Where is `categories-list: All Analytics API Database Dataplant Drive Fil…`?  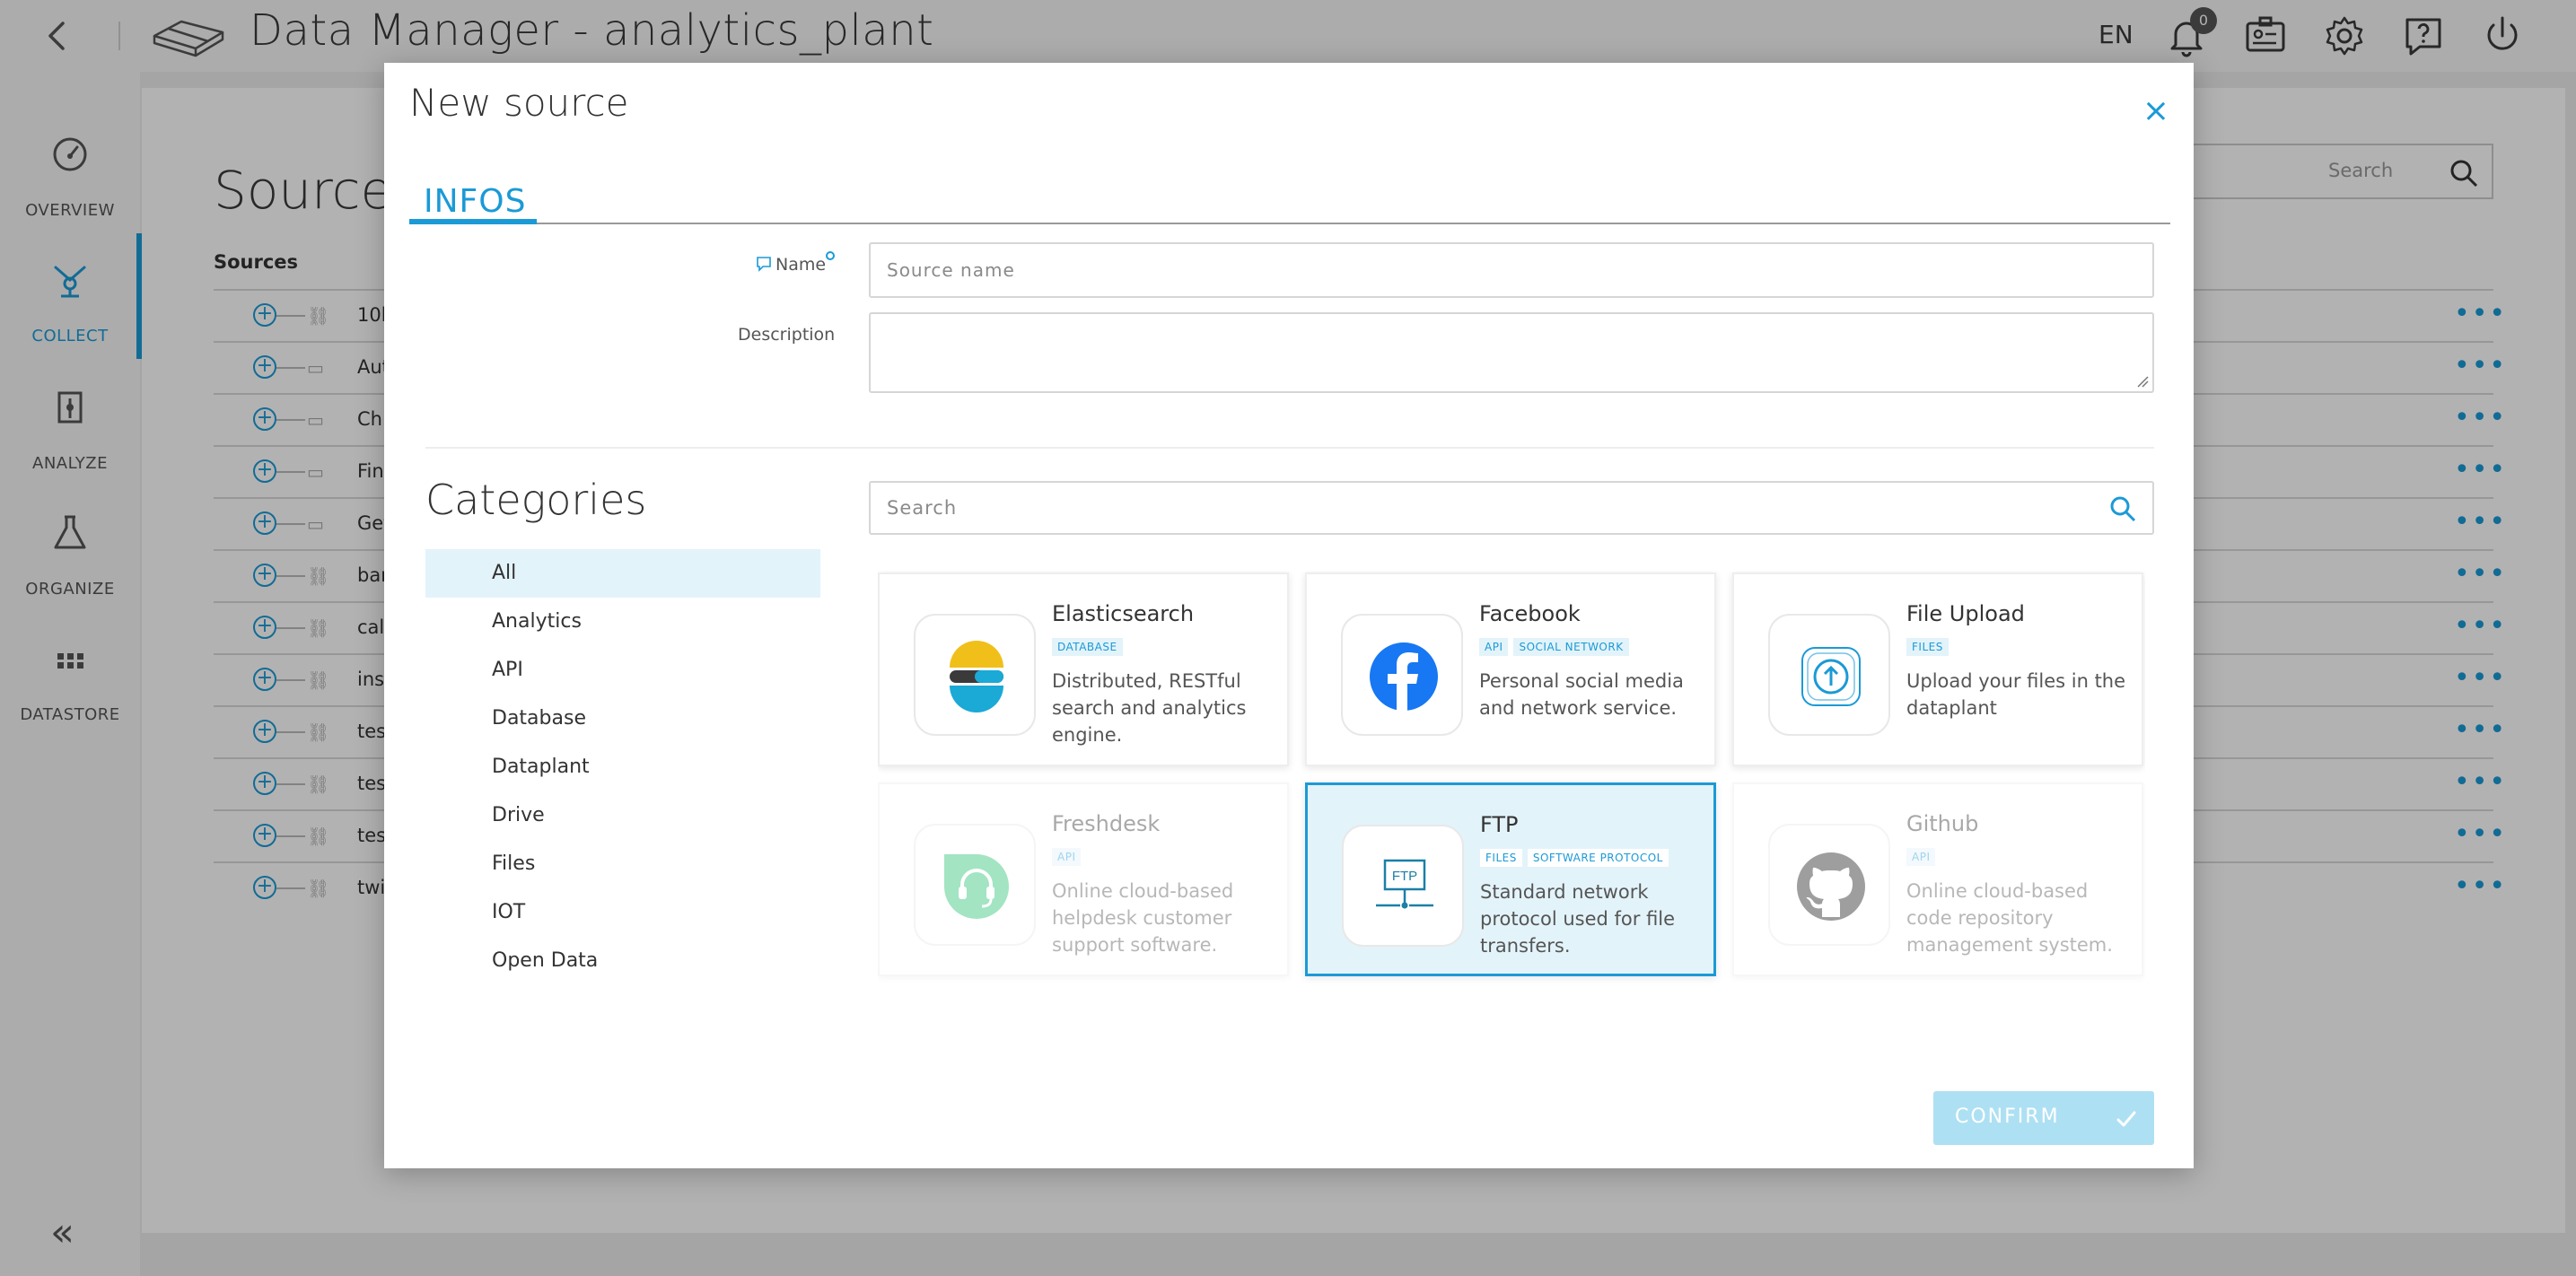
categories-list: All Analytics API Database Dataplant Drive Fil… is located at coordinates (622, 767).